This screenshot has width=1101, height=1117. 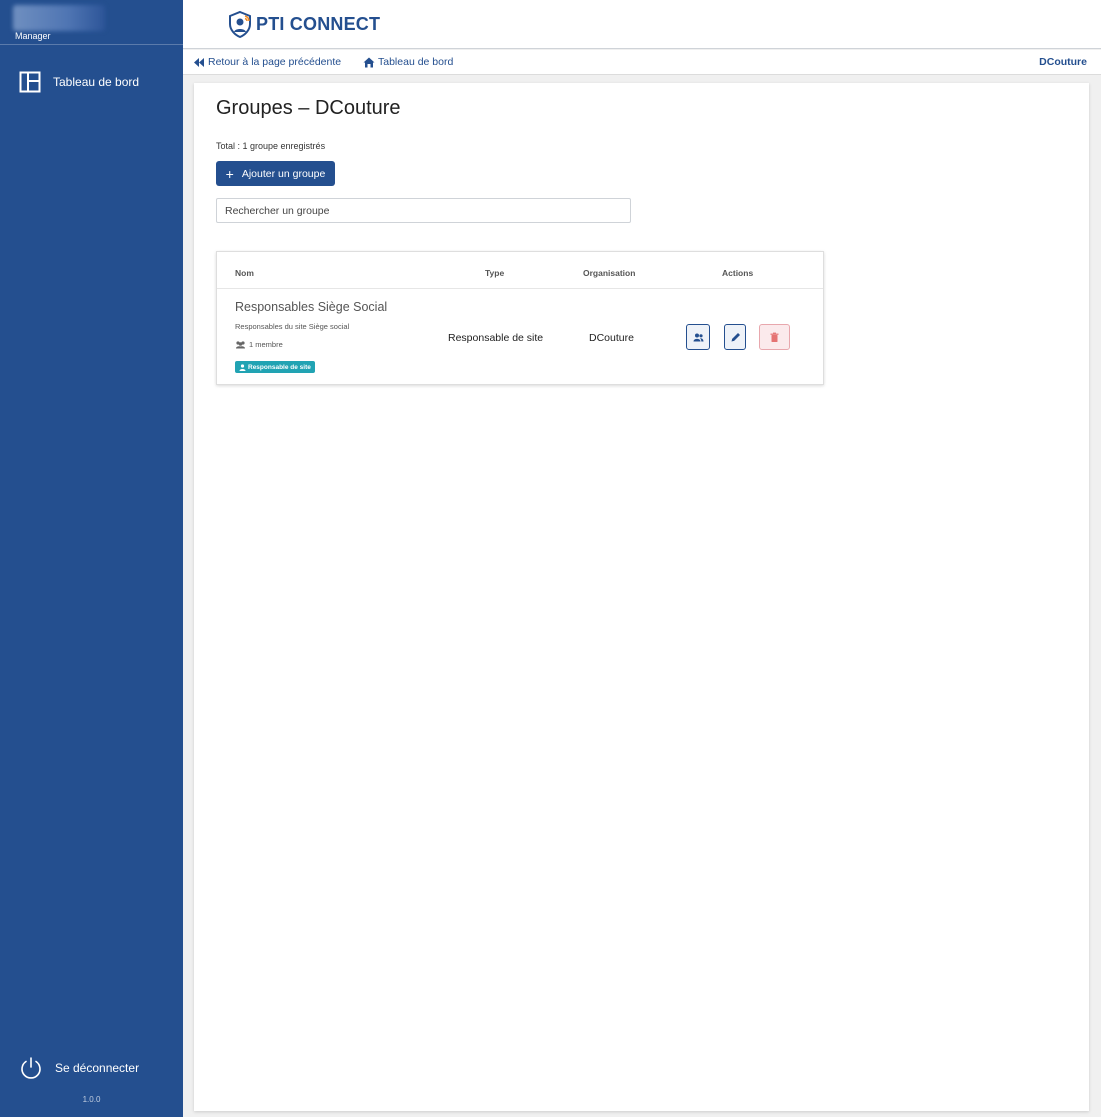 I want to click on group-member-count: 1 membre, so click(x=259, y=344).